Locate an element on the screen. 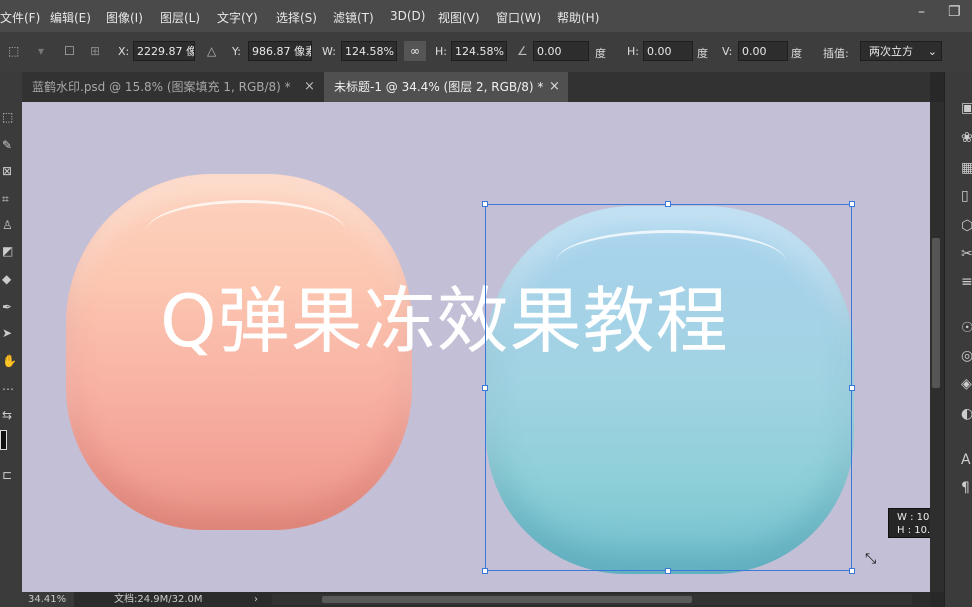 The image size is (972, 607). more-tools-icon: ⋯ is located at coordinates (8, 389).